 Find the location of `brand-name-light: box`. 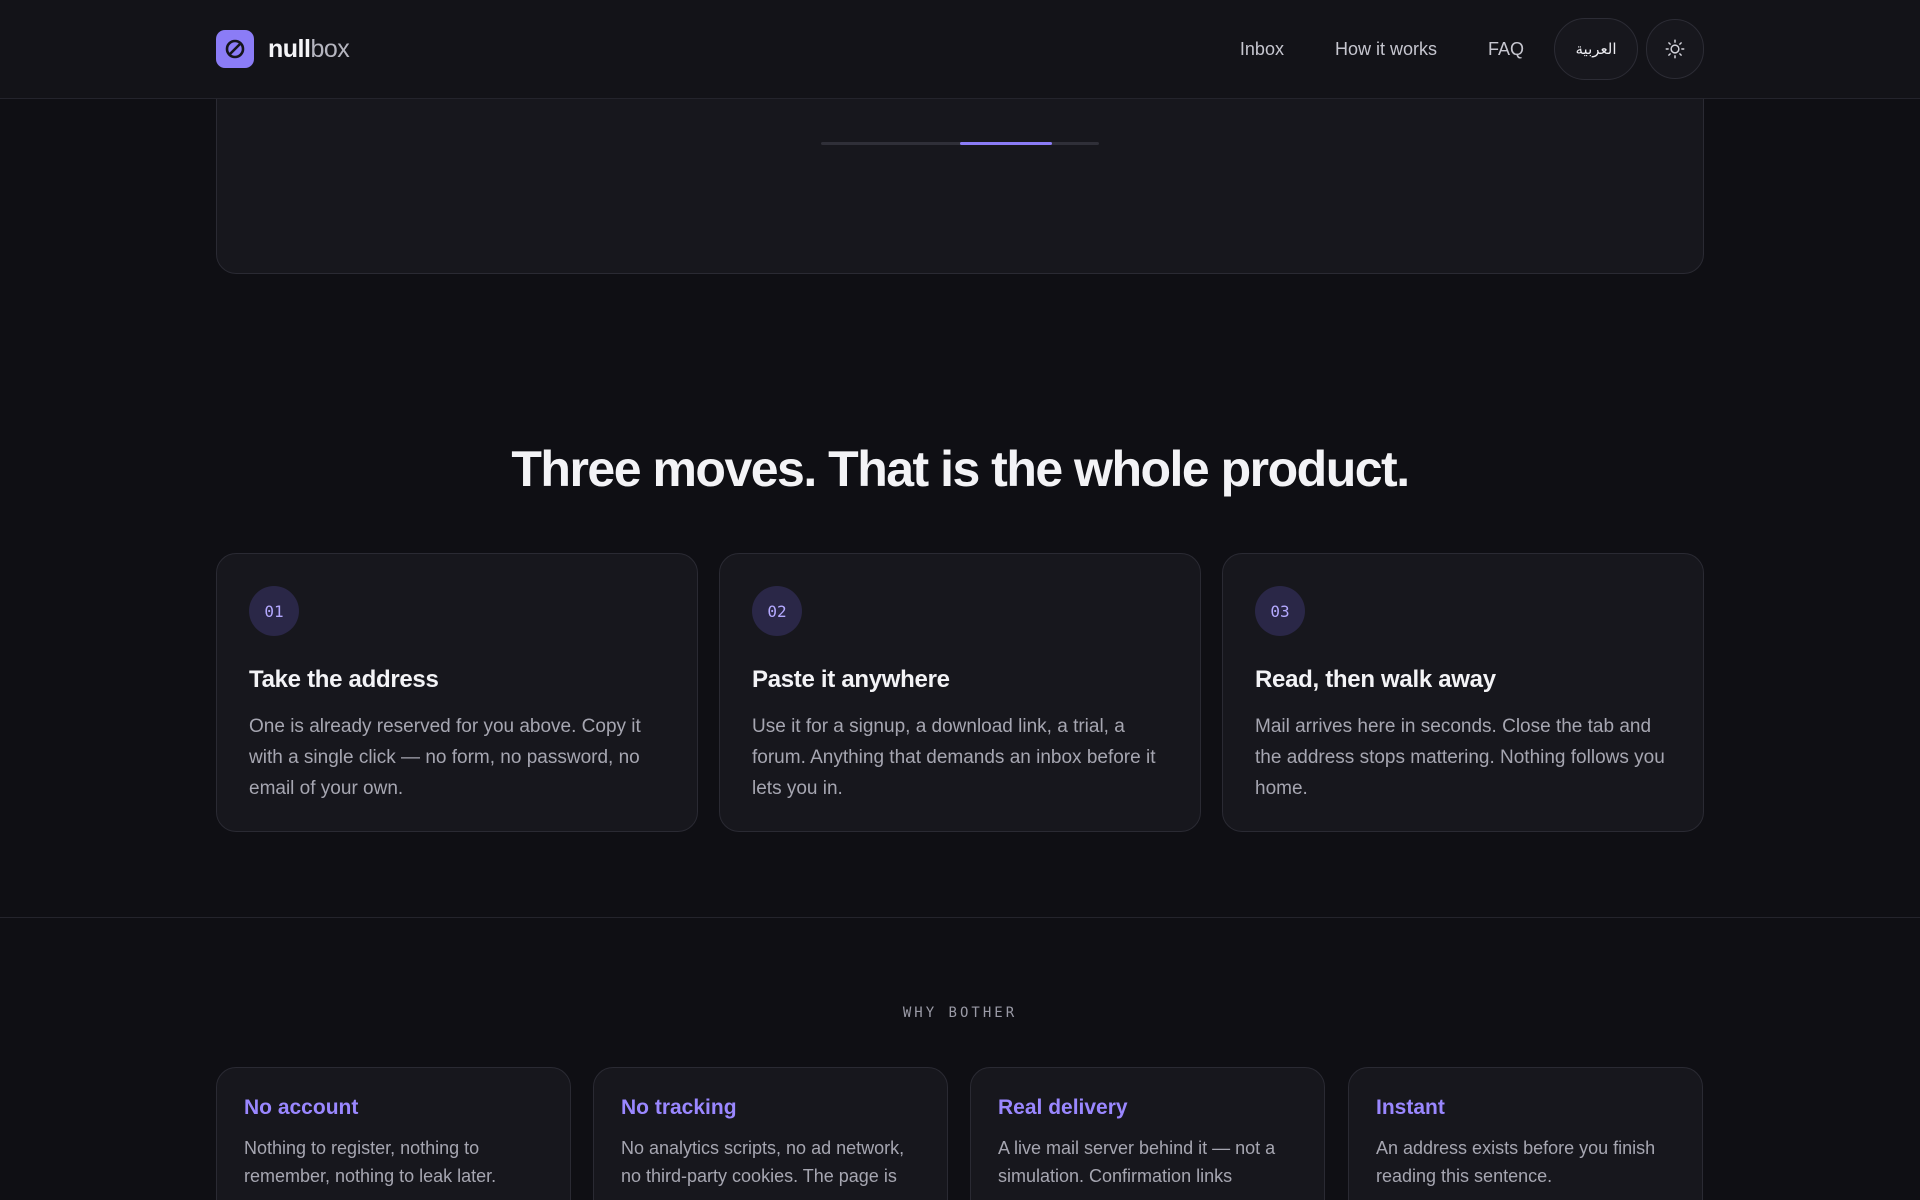

brand-name-light: box is located at coordinates (330, 48).